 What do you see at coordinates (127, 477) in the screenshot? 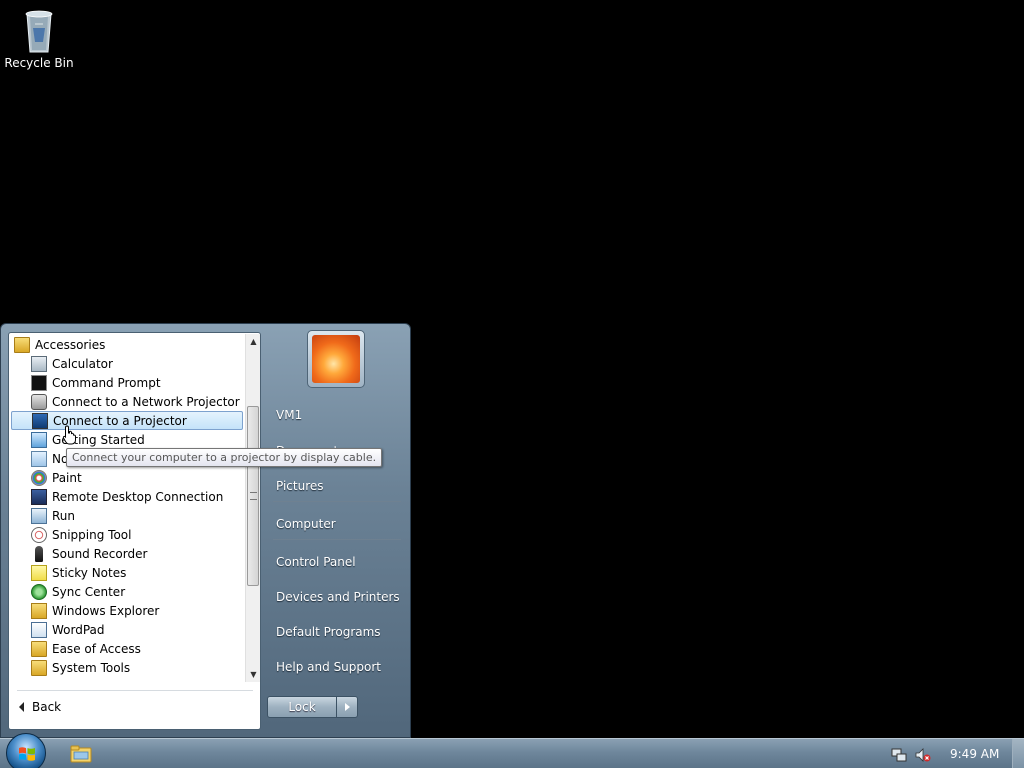
I see `program-item: Paint` at bounding box center [127, 477].